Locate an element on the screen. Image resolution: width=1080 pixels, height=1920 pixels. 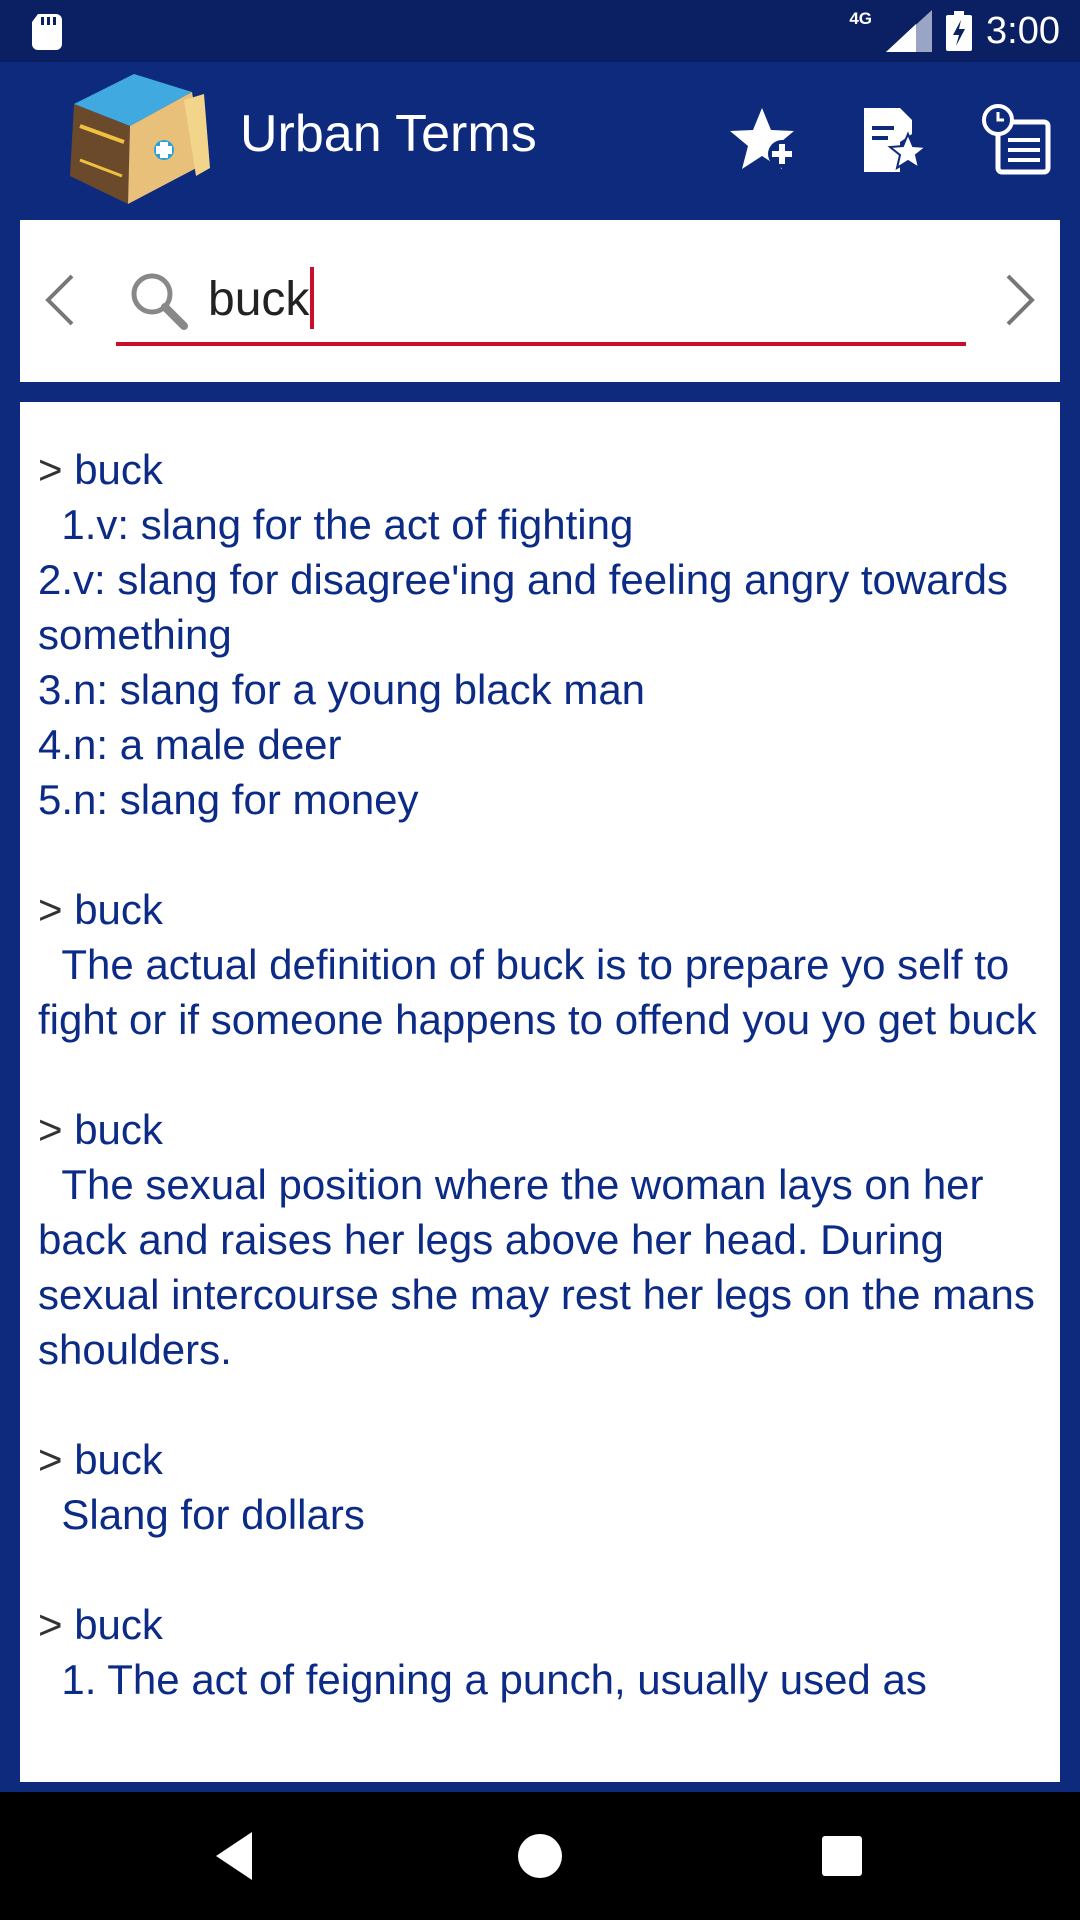
home-icon is located at coordinates (540, 1856).